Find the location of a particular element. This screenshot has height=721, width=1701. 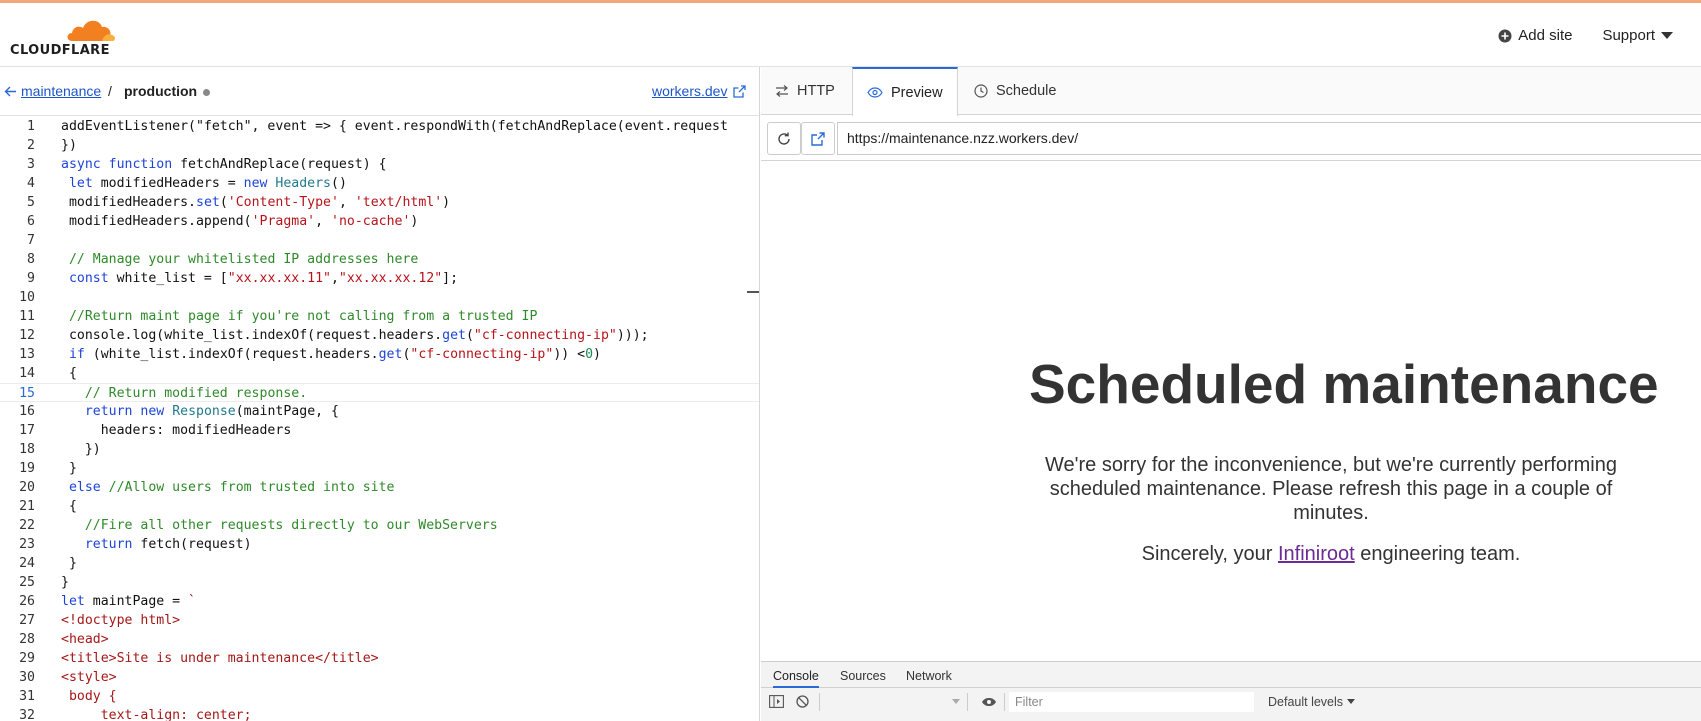

reload-button is located at coordinates (784, 138).